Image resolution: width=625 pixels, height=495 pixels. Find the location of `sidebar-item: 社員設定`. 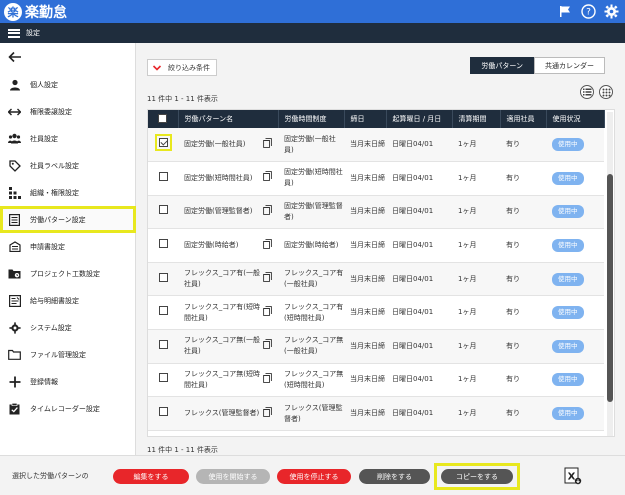

sidebar-item: 社員設定 is located at coordinates (68, 138).